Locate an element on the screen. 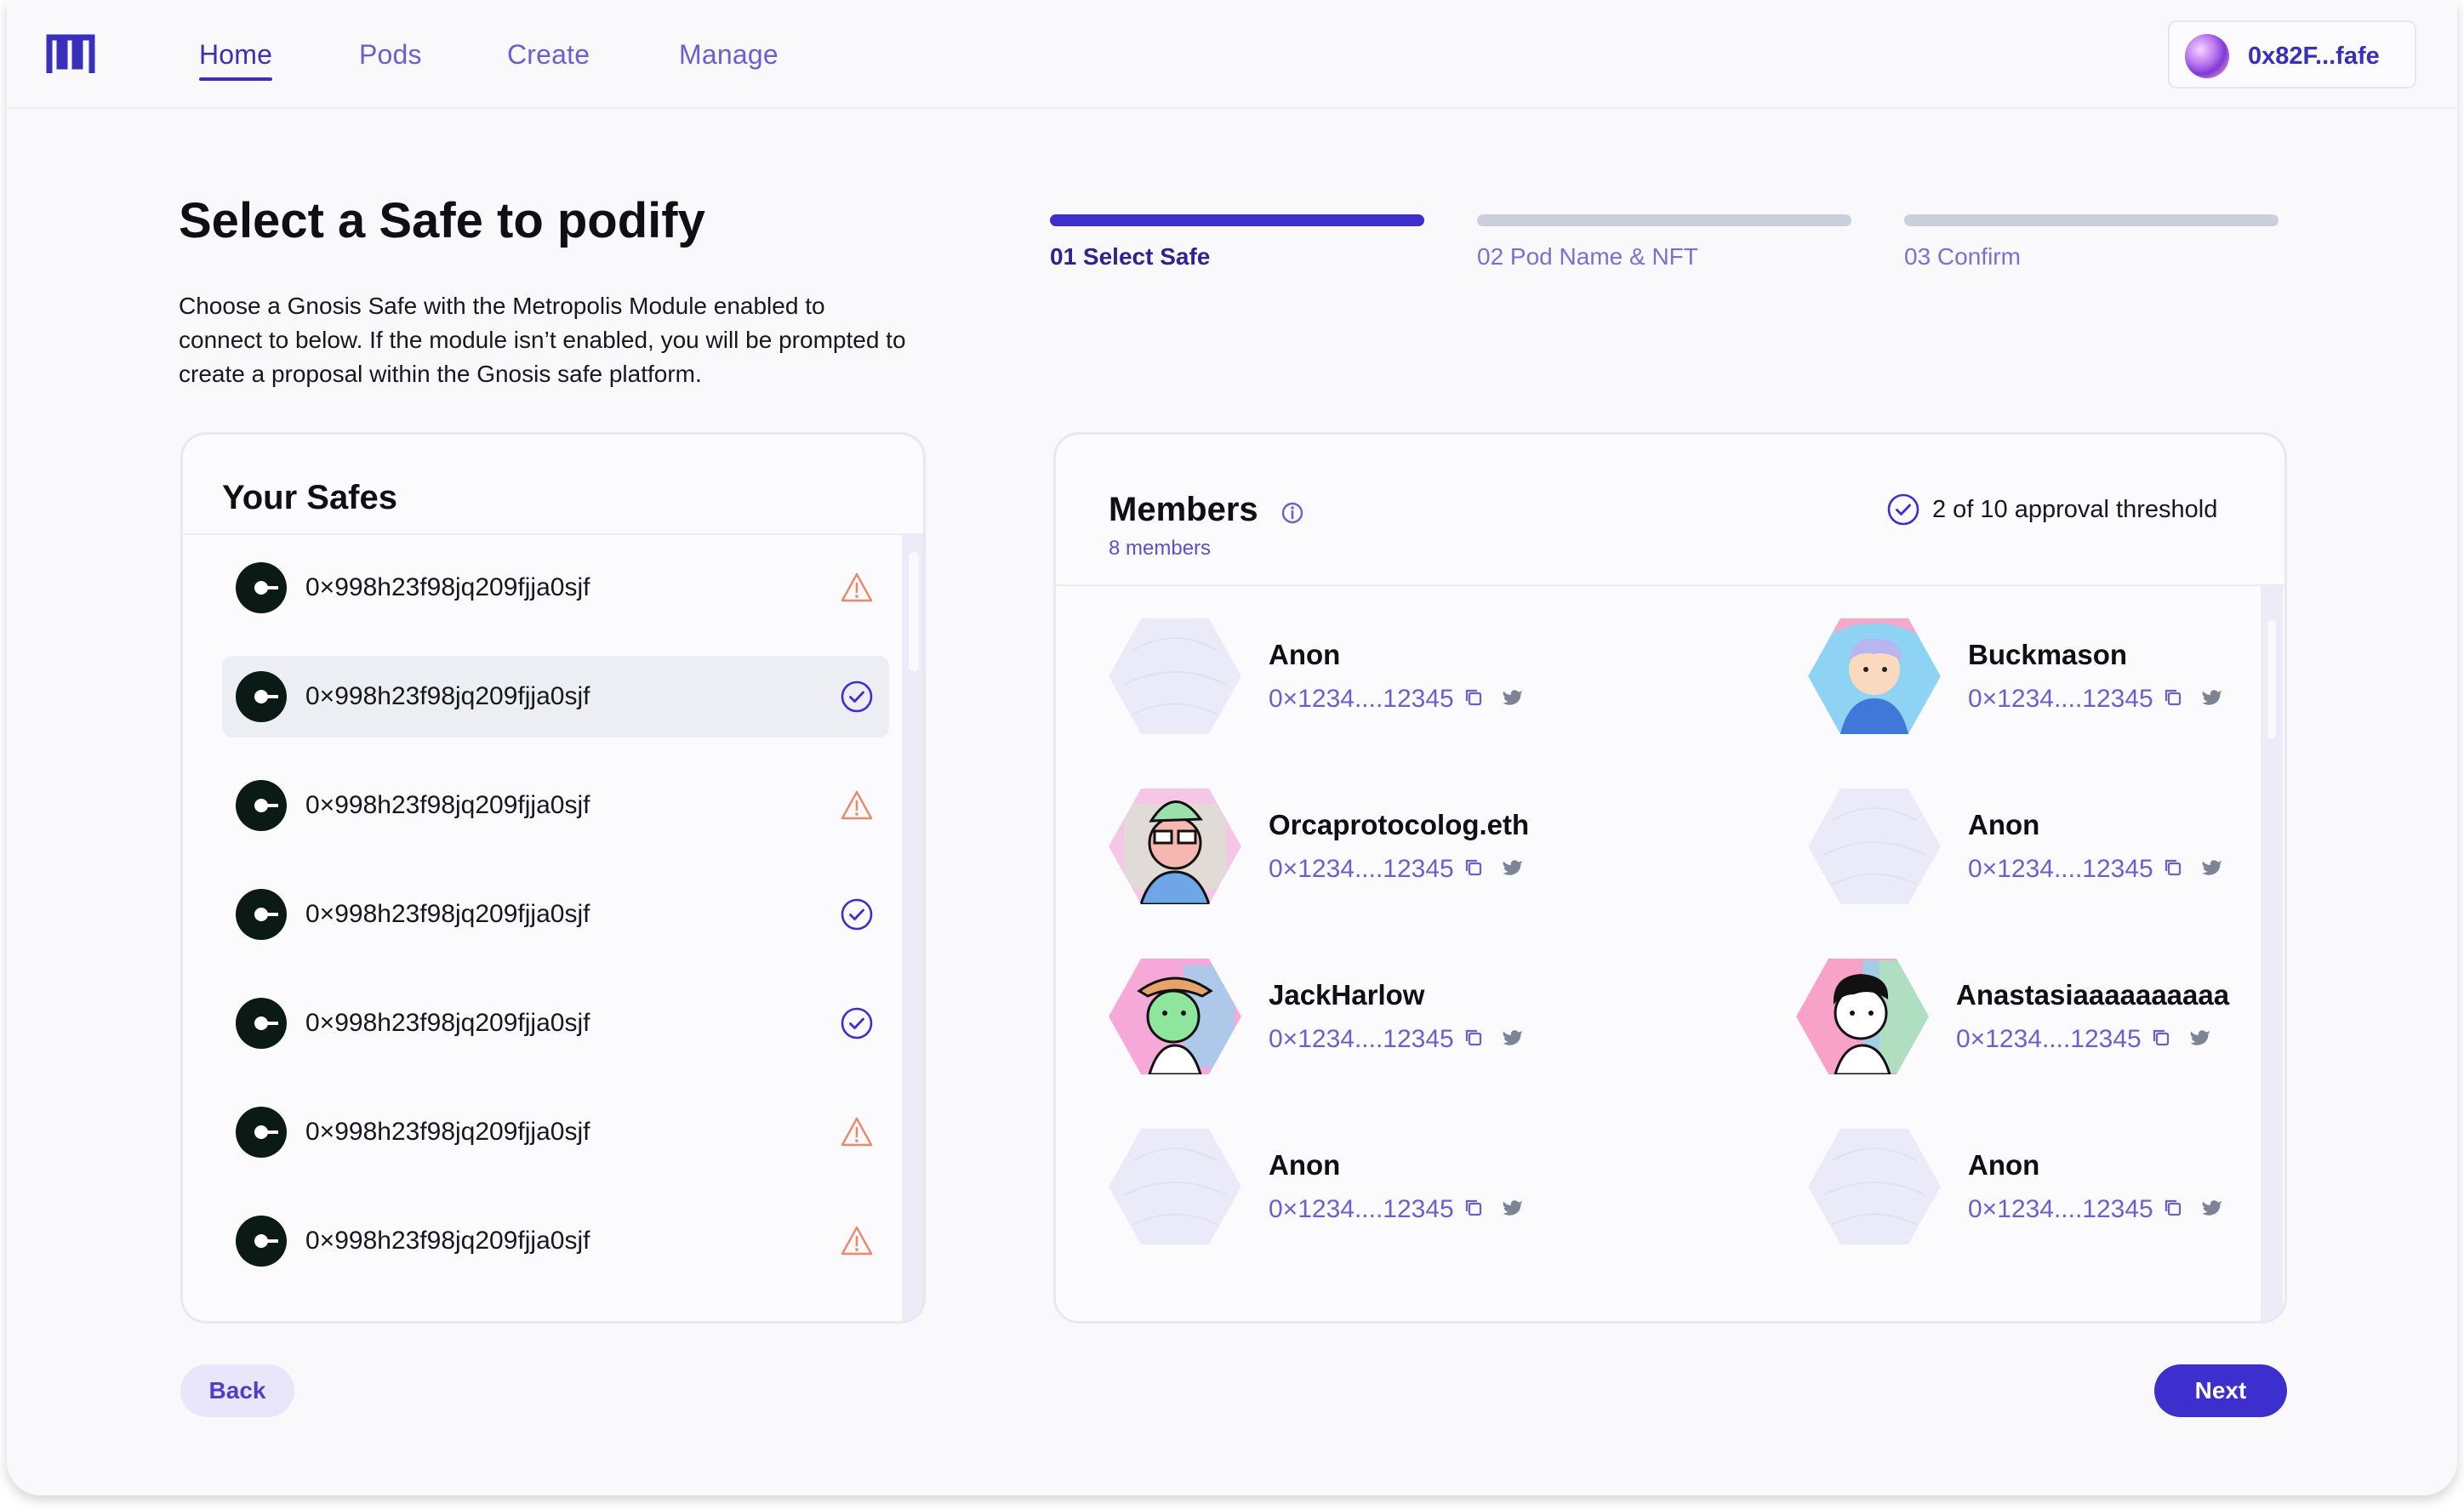  next-button: Next is located at coordinates (2221, 1390).